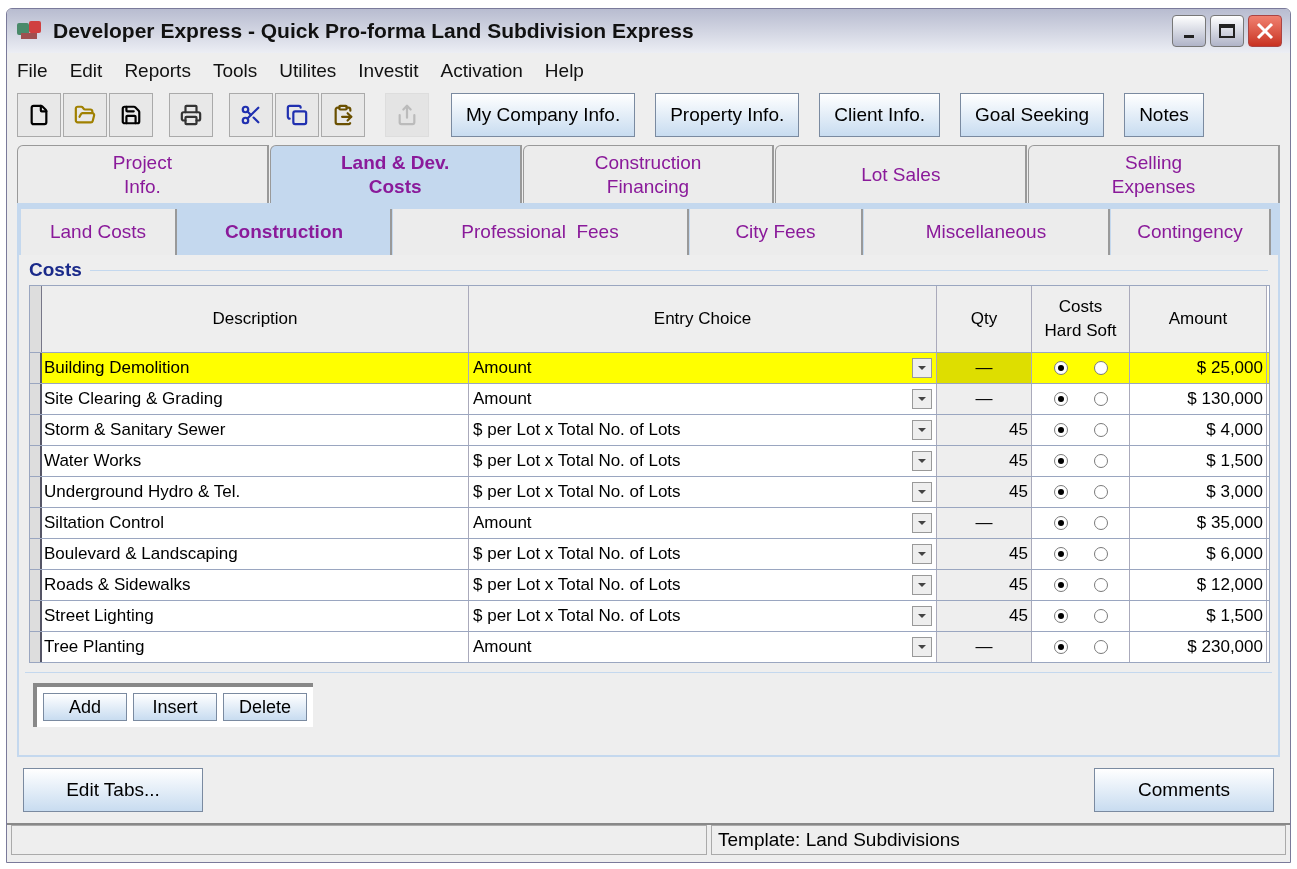 The image size is (1297, 869). What do you see at coordinates (880, 115) in the screenshot?
I see `toolbar-text-button: Client Info.` at bounding box center [880, 115].